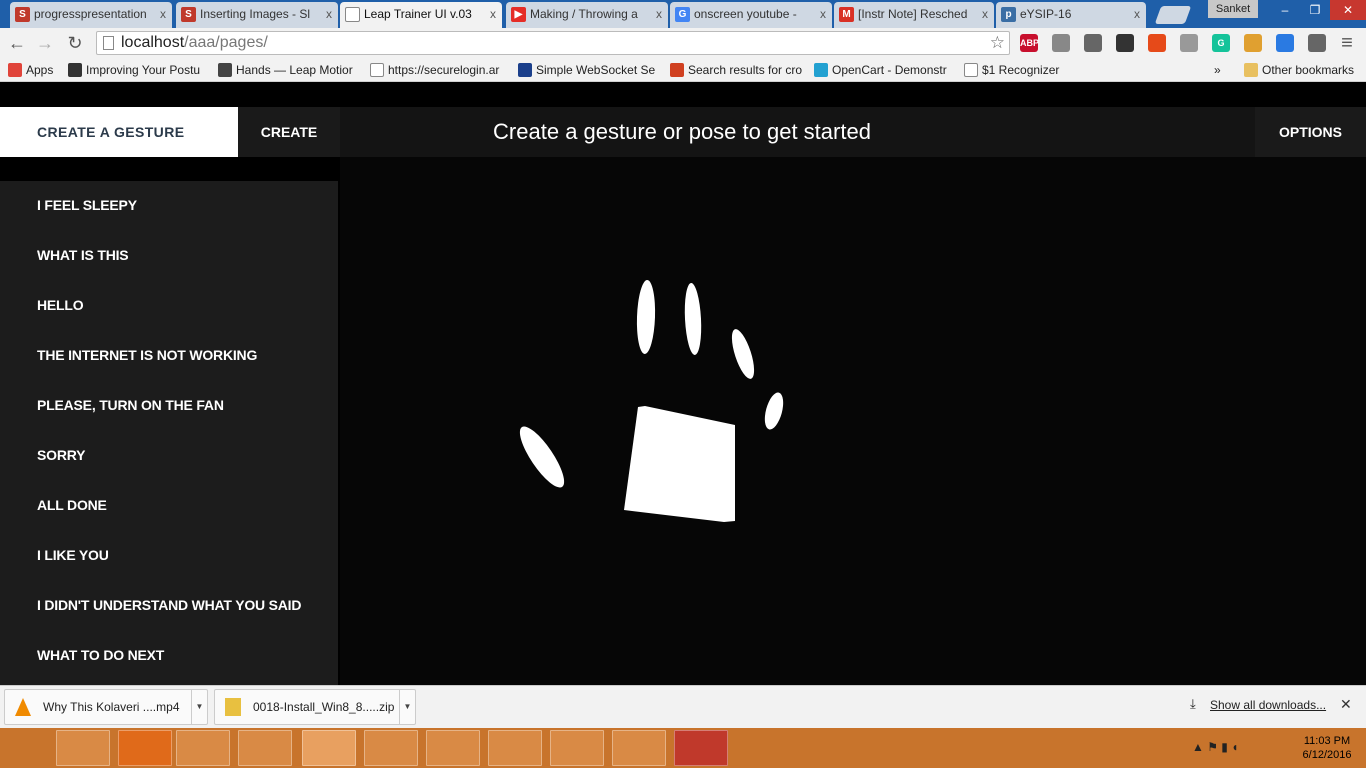 The height and width of the screenshot is (768, 1366). I want to click on bookmarks-overflow-button: », so click(1217, 70).